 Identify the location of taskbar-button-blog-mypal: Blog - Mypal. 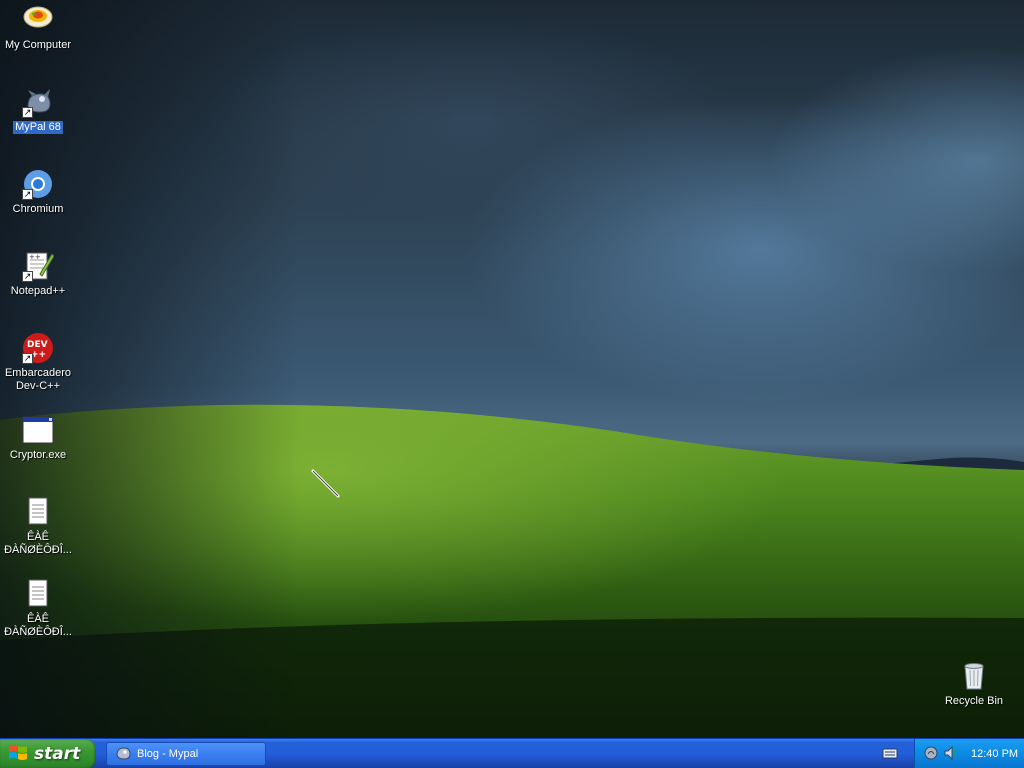
(186, 754).